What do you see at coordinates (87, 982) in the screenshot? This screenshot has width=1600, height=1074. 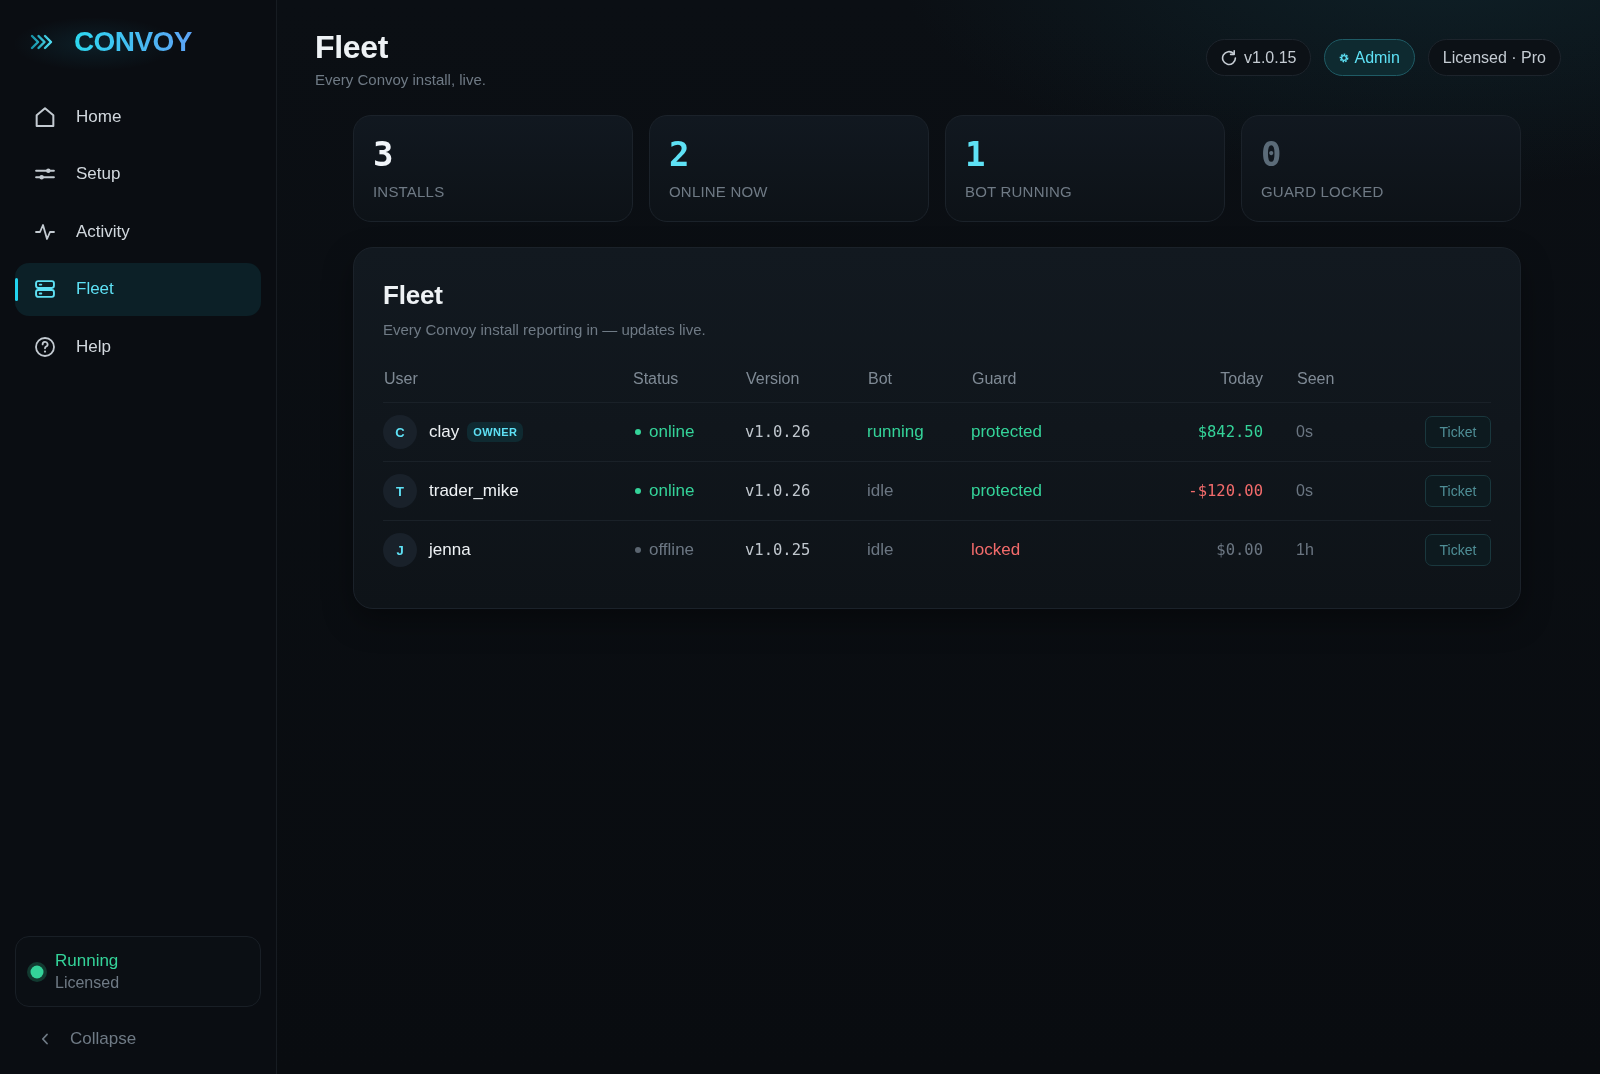 I see `status-subtitle: Licensed` at bounding box center [87, 982].